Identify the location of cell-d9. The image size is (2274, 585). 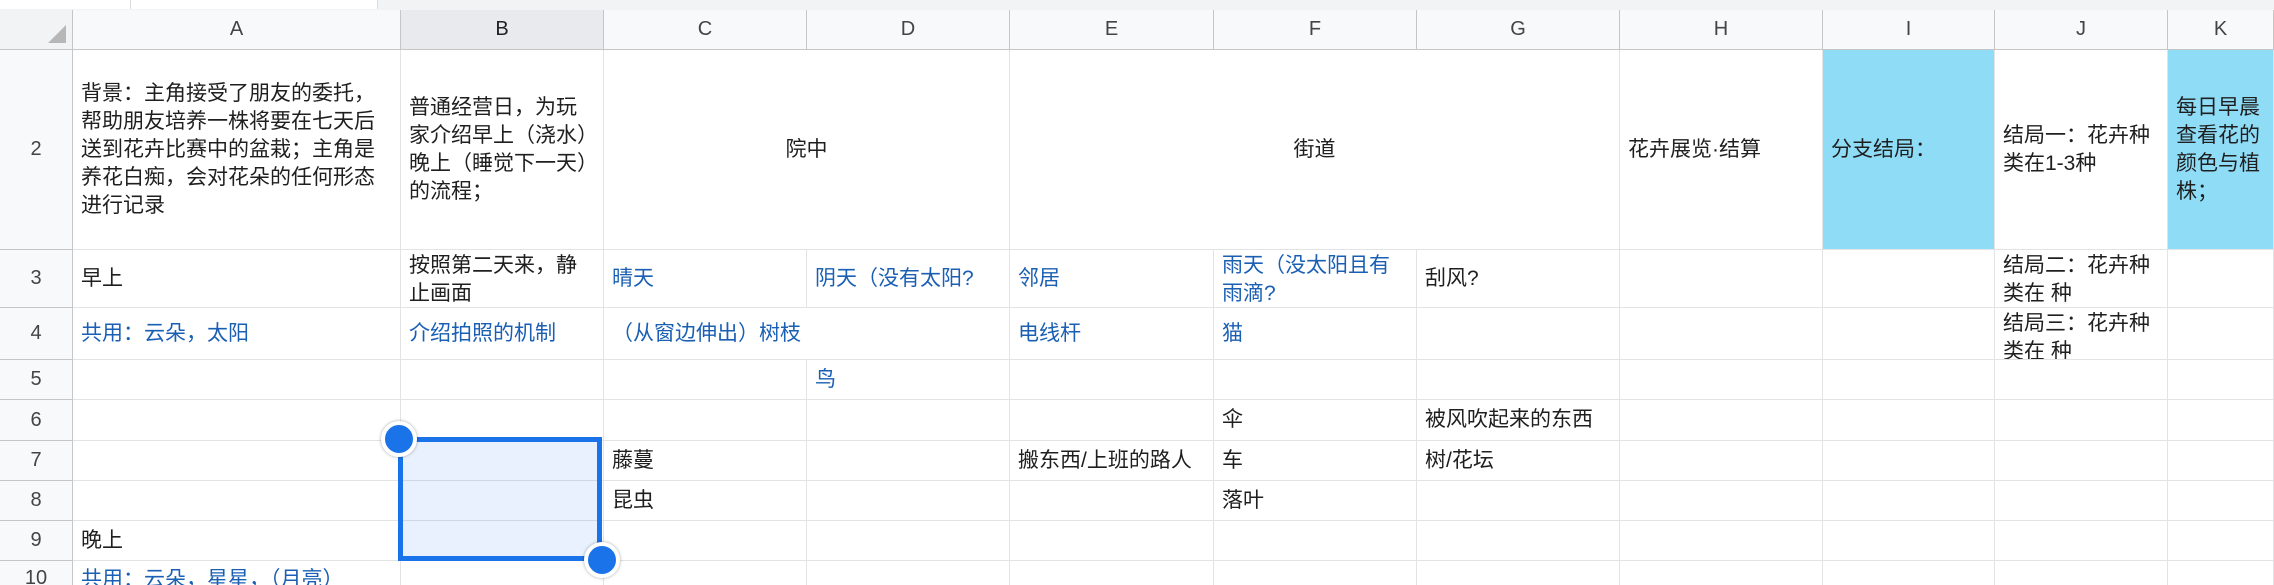
(908, 541).